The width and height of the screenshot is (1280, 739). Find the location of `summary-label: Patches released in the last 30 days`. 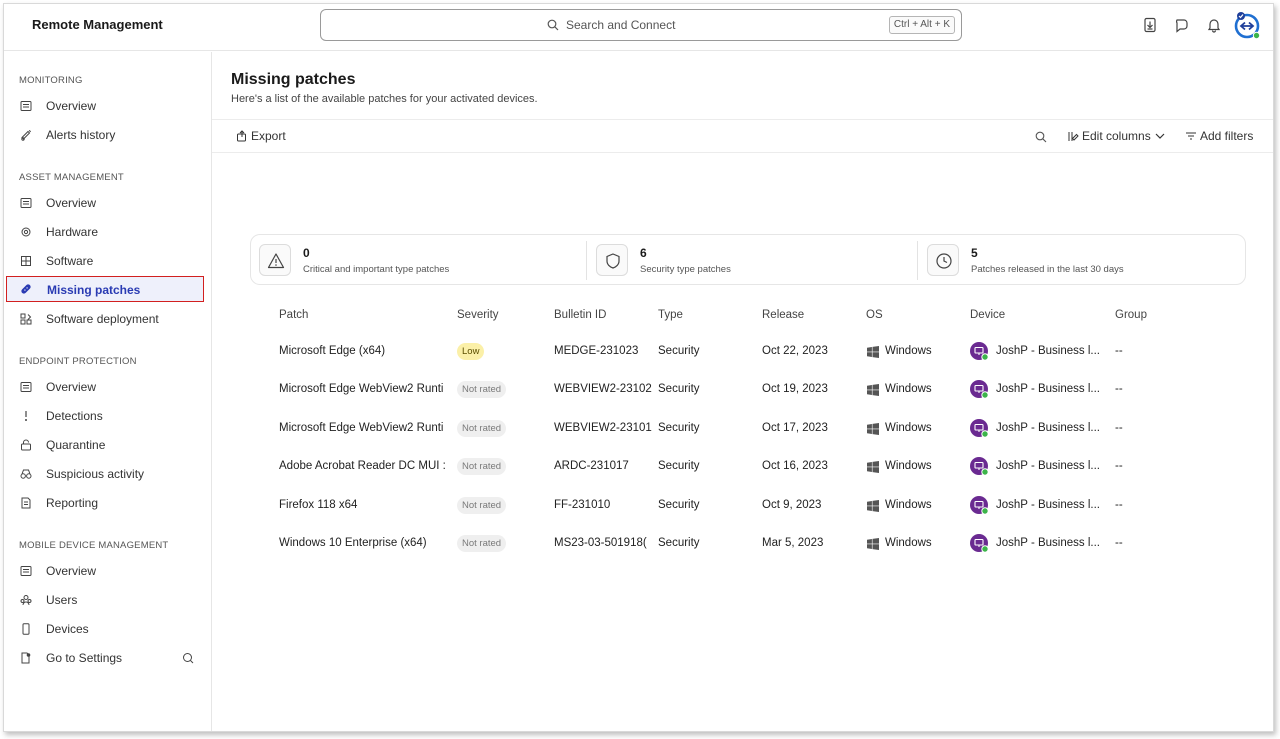

summary-label: Patches released in the last 30 days is located at coordinates (1047, 269).